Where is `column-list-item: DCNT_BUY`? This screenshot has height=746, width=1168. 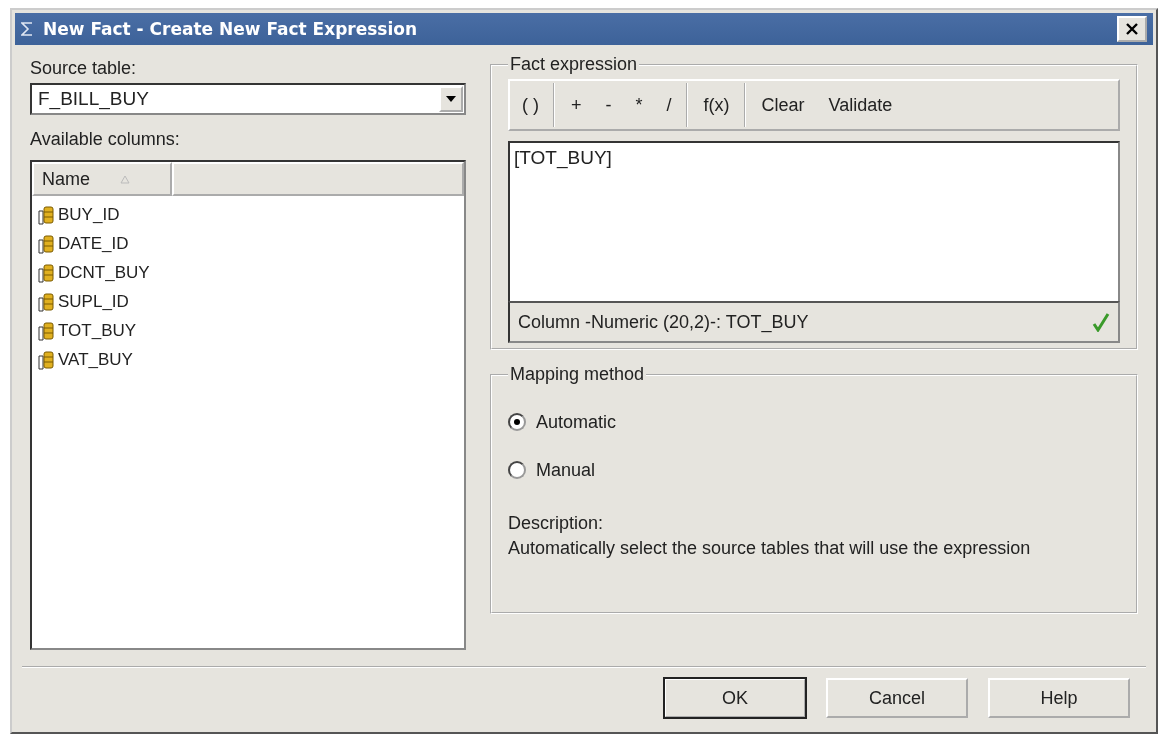
column-list-item: DCNT_BUY is located at coordinates (248, 272).